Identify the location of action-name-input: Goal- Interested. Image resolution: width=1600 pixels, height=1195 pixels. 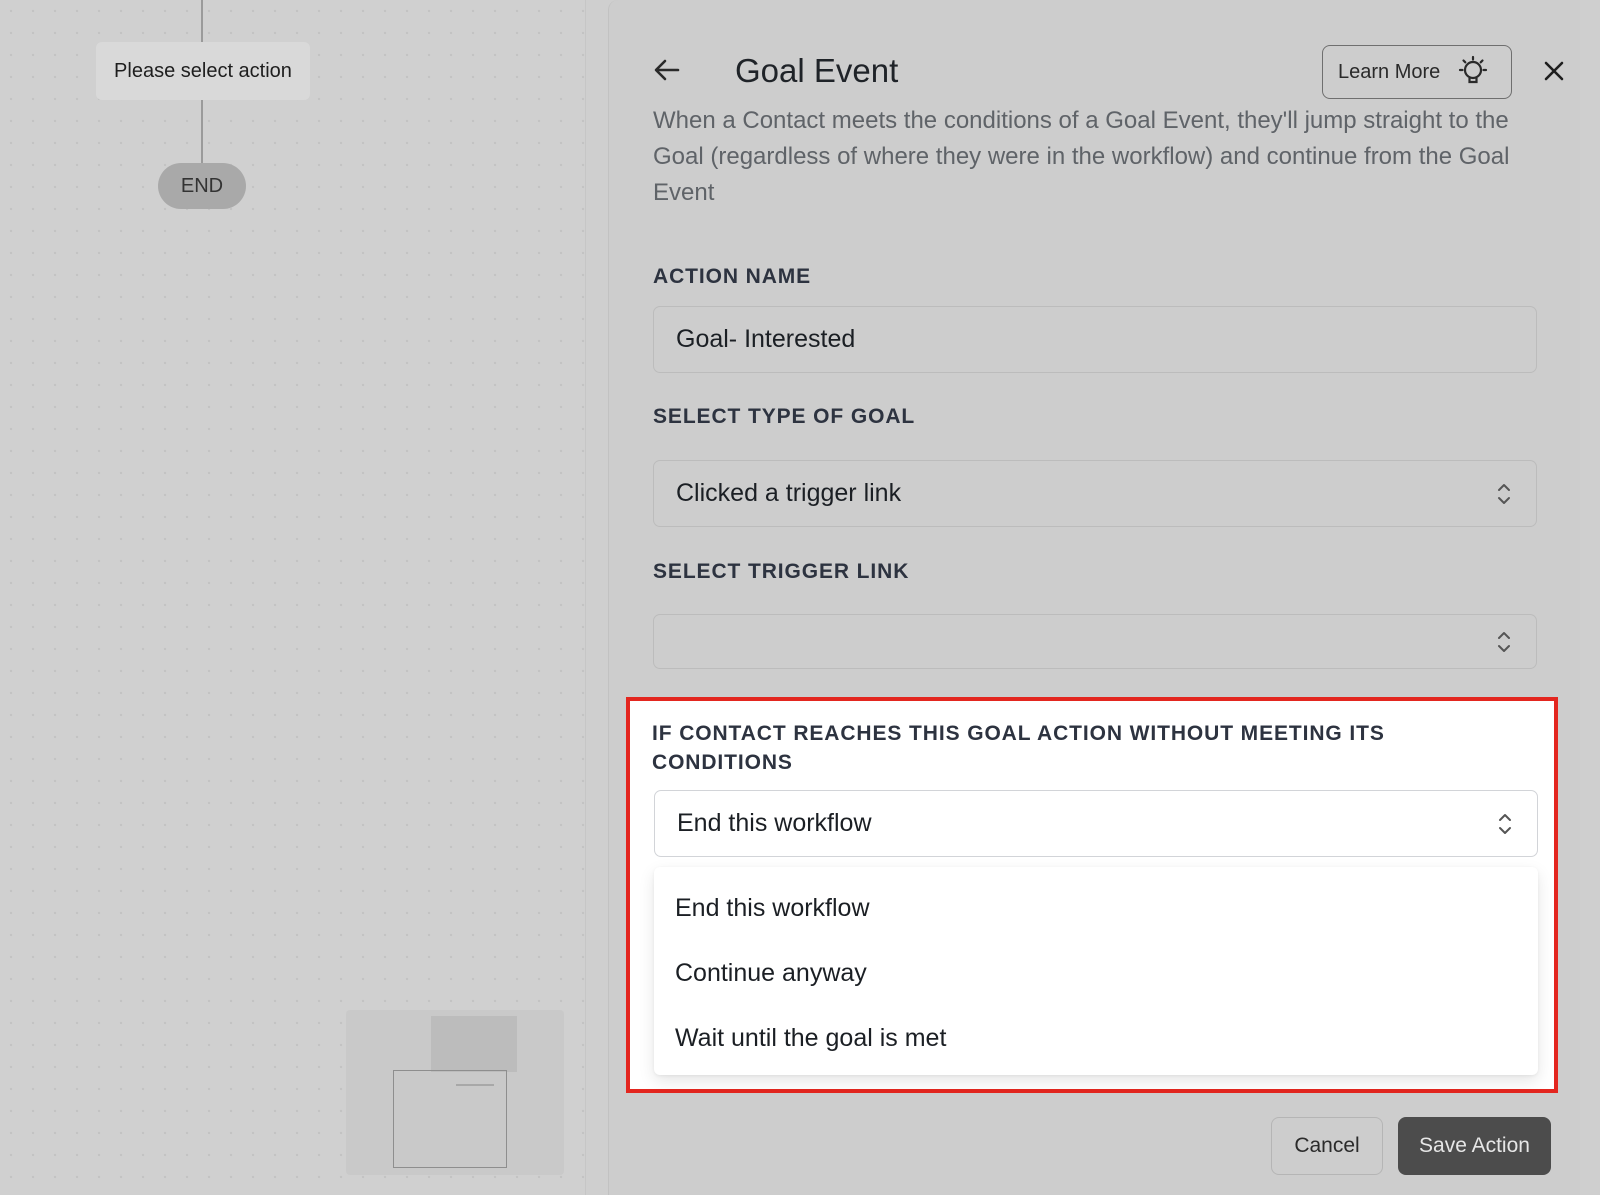
(1095, 339).